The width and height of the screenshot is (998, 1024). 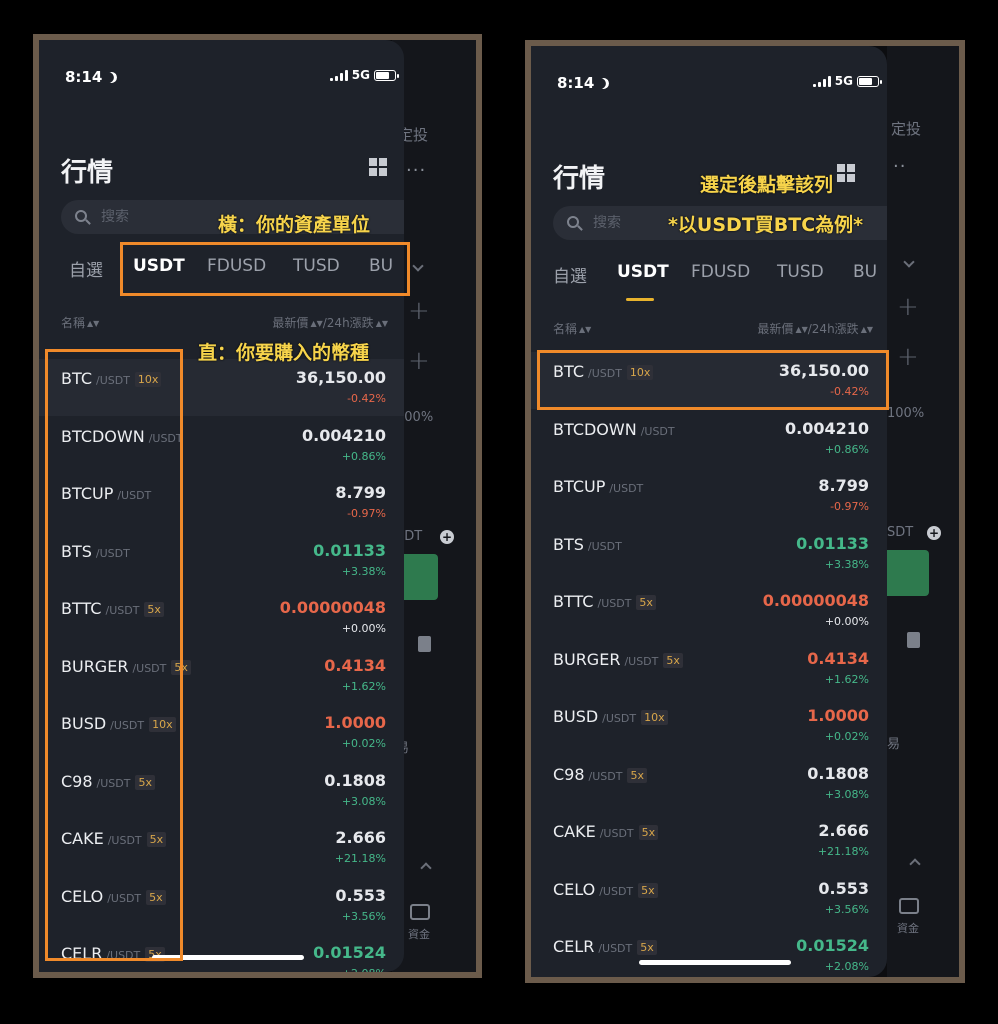 I want to click on battery-icon, so click(x=386, y=75).